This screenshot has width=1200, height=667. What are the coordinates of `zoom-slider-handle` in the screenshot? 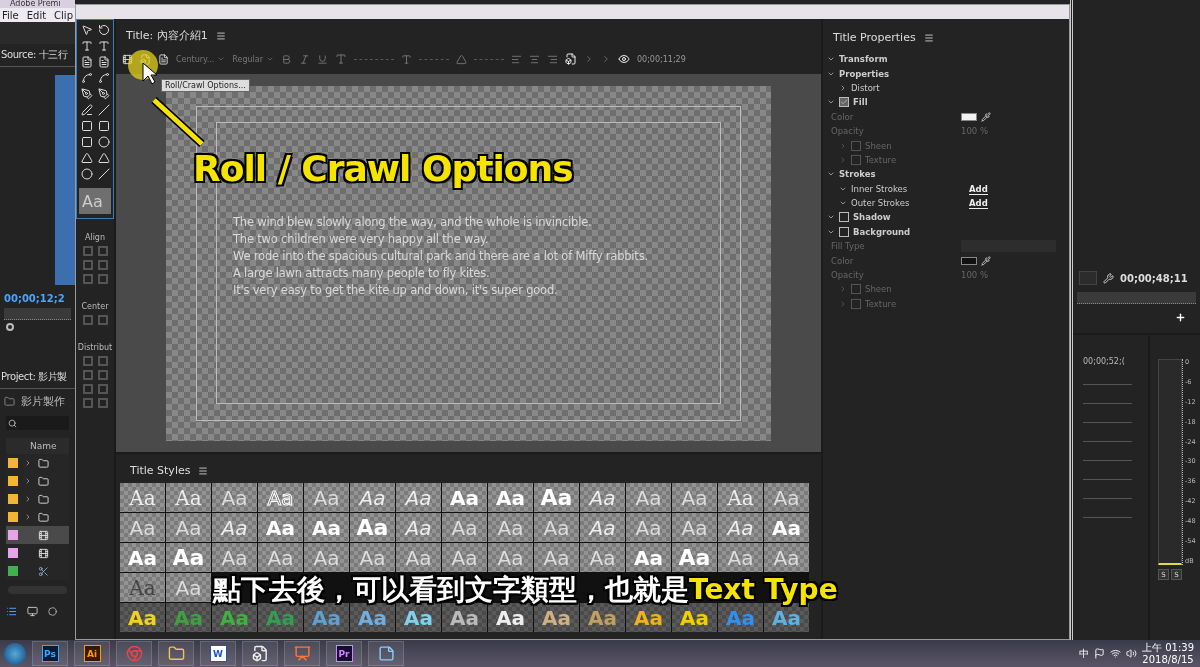 It's located at (52, 611).